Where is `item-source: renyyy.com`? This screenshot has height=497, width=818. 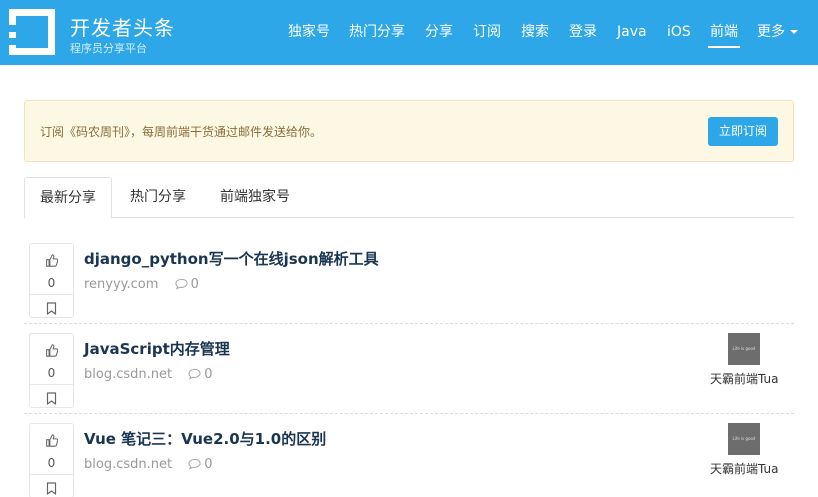 item-source: renyyy.com is located at coordinates (121, 284).